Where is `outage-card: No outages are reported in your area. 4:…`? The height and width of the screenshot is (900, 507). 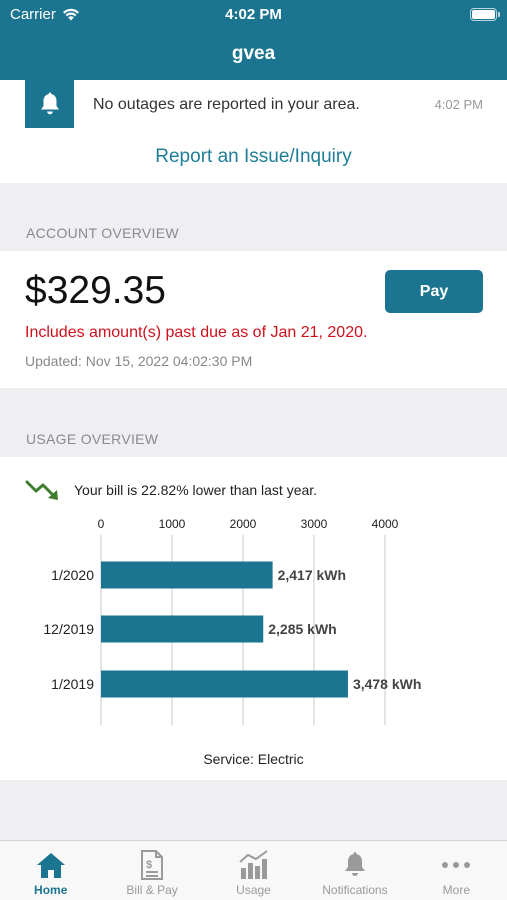
outage-card: No outages are reported in your area. 4:… is located at coordinates (253, 131).